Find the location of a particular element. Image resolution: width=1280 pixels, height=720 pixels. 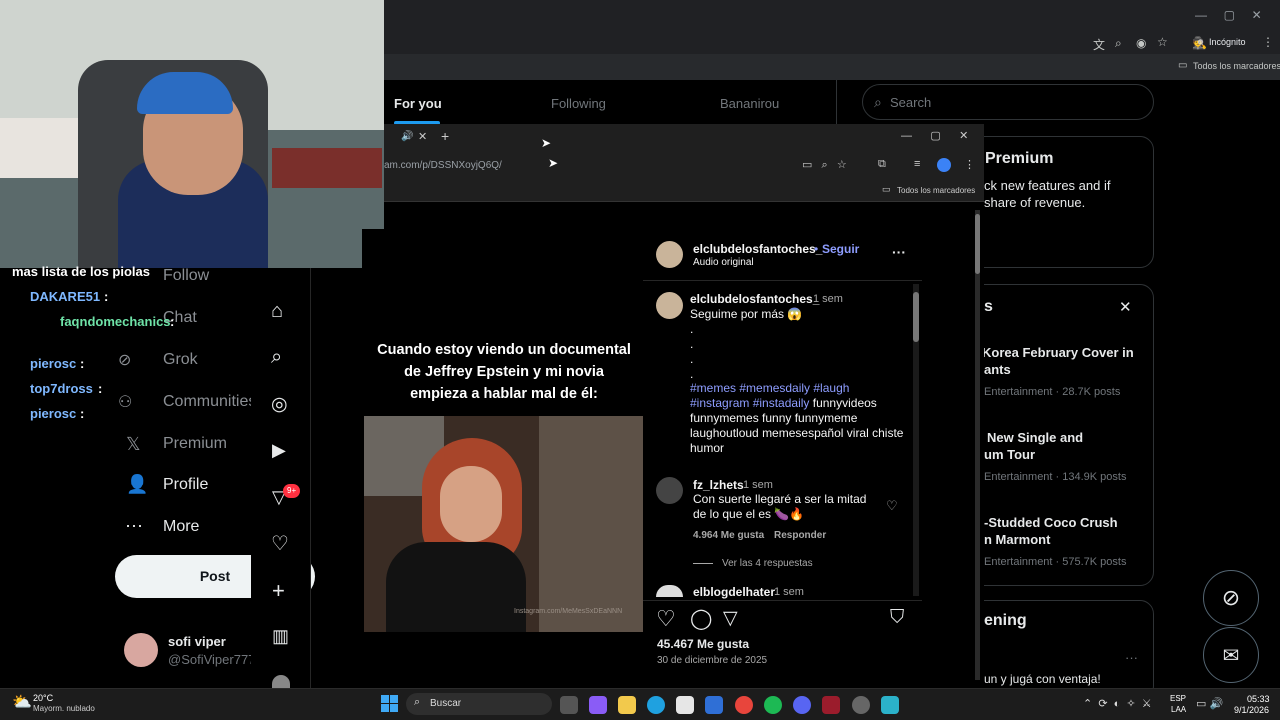

explore-icon: ◎ is located at coordinates (279, 404).